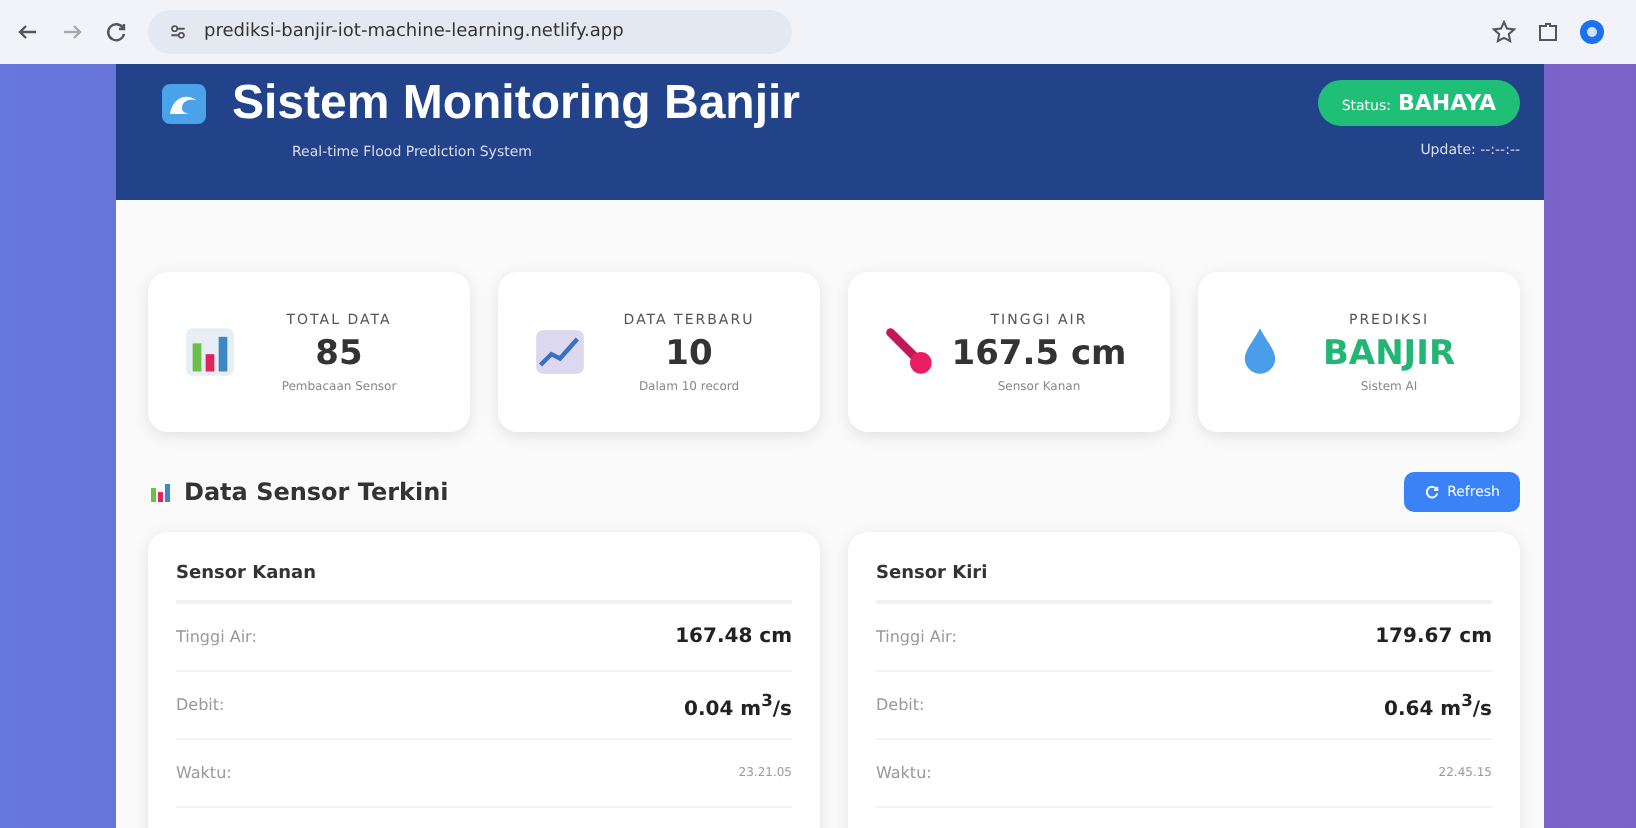 The height and width of the screenshot is (828, 1636). I want to click on reload-icon, so click(116, 32).